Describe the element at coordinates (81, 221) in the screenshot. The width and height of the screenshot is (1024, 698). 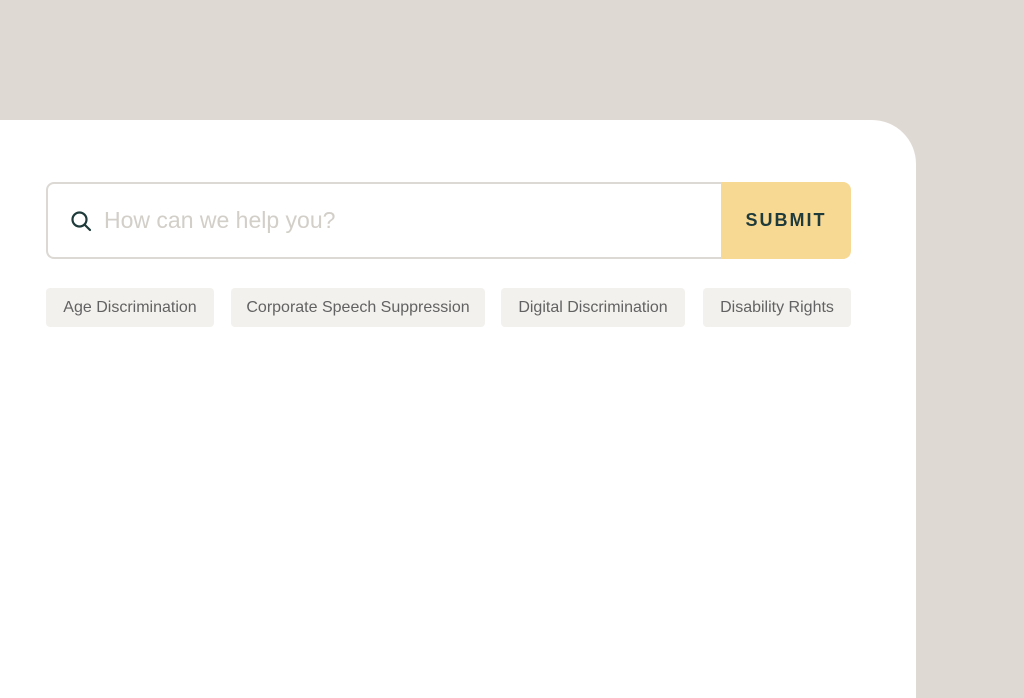
I see `search-icon` at that location.